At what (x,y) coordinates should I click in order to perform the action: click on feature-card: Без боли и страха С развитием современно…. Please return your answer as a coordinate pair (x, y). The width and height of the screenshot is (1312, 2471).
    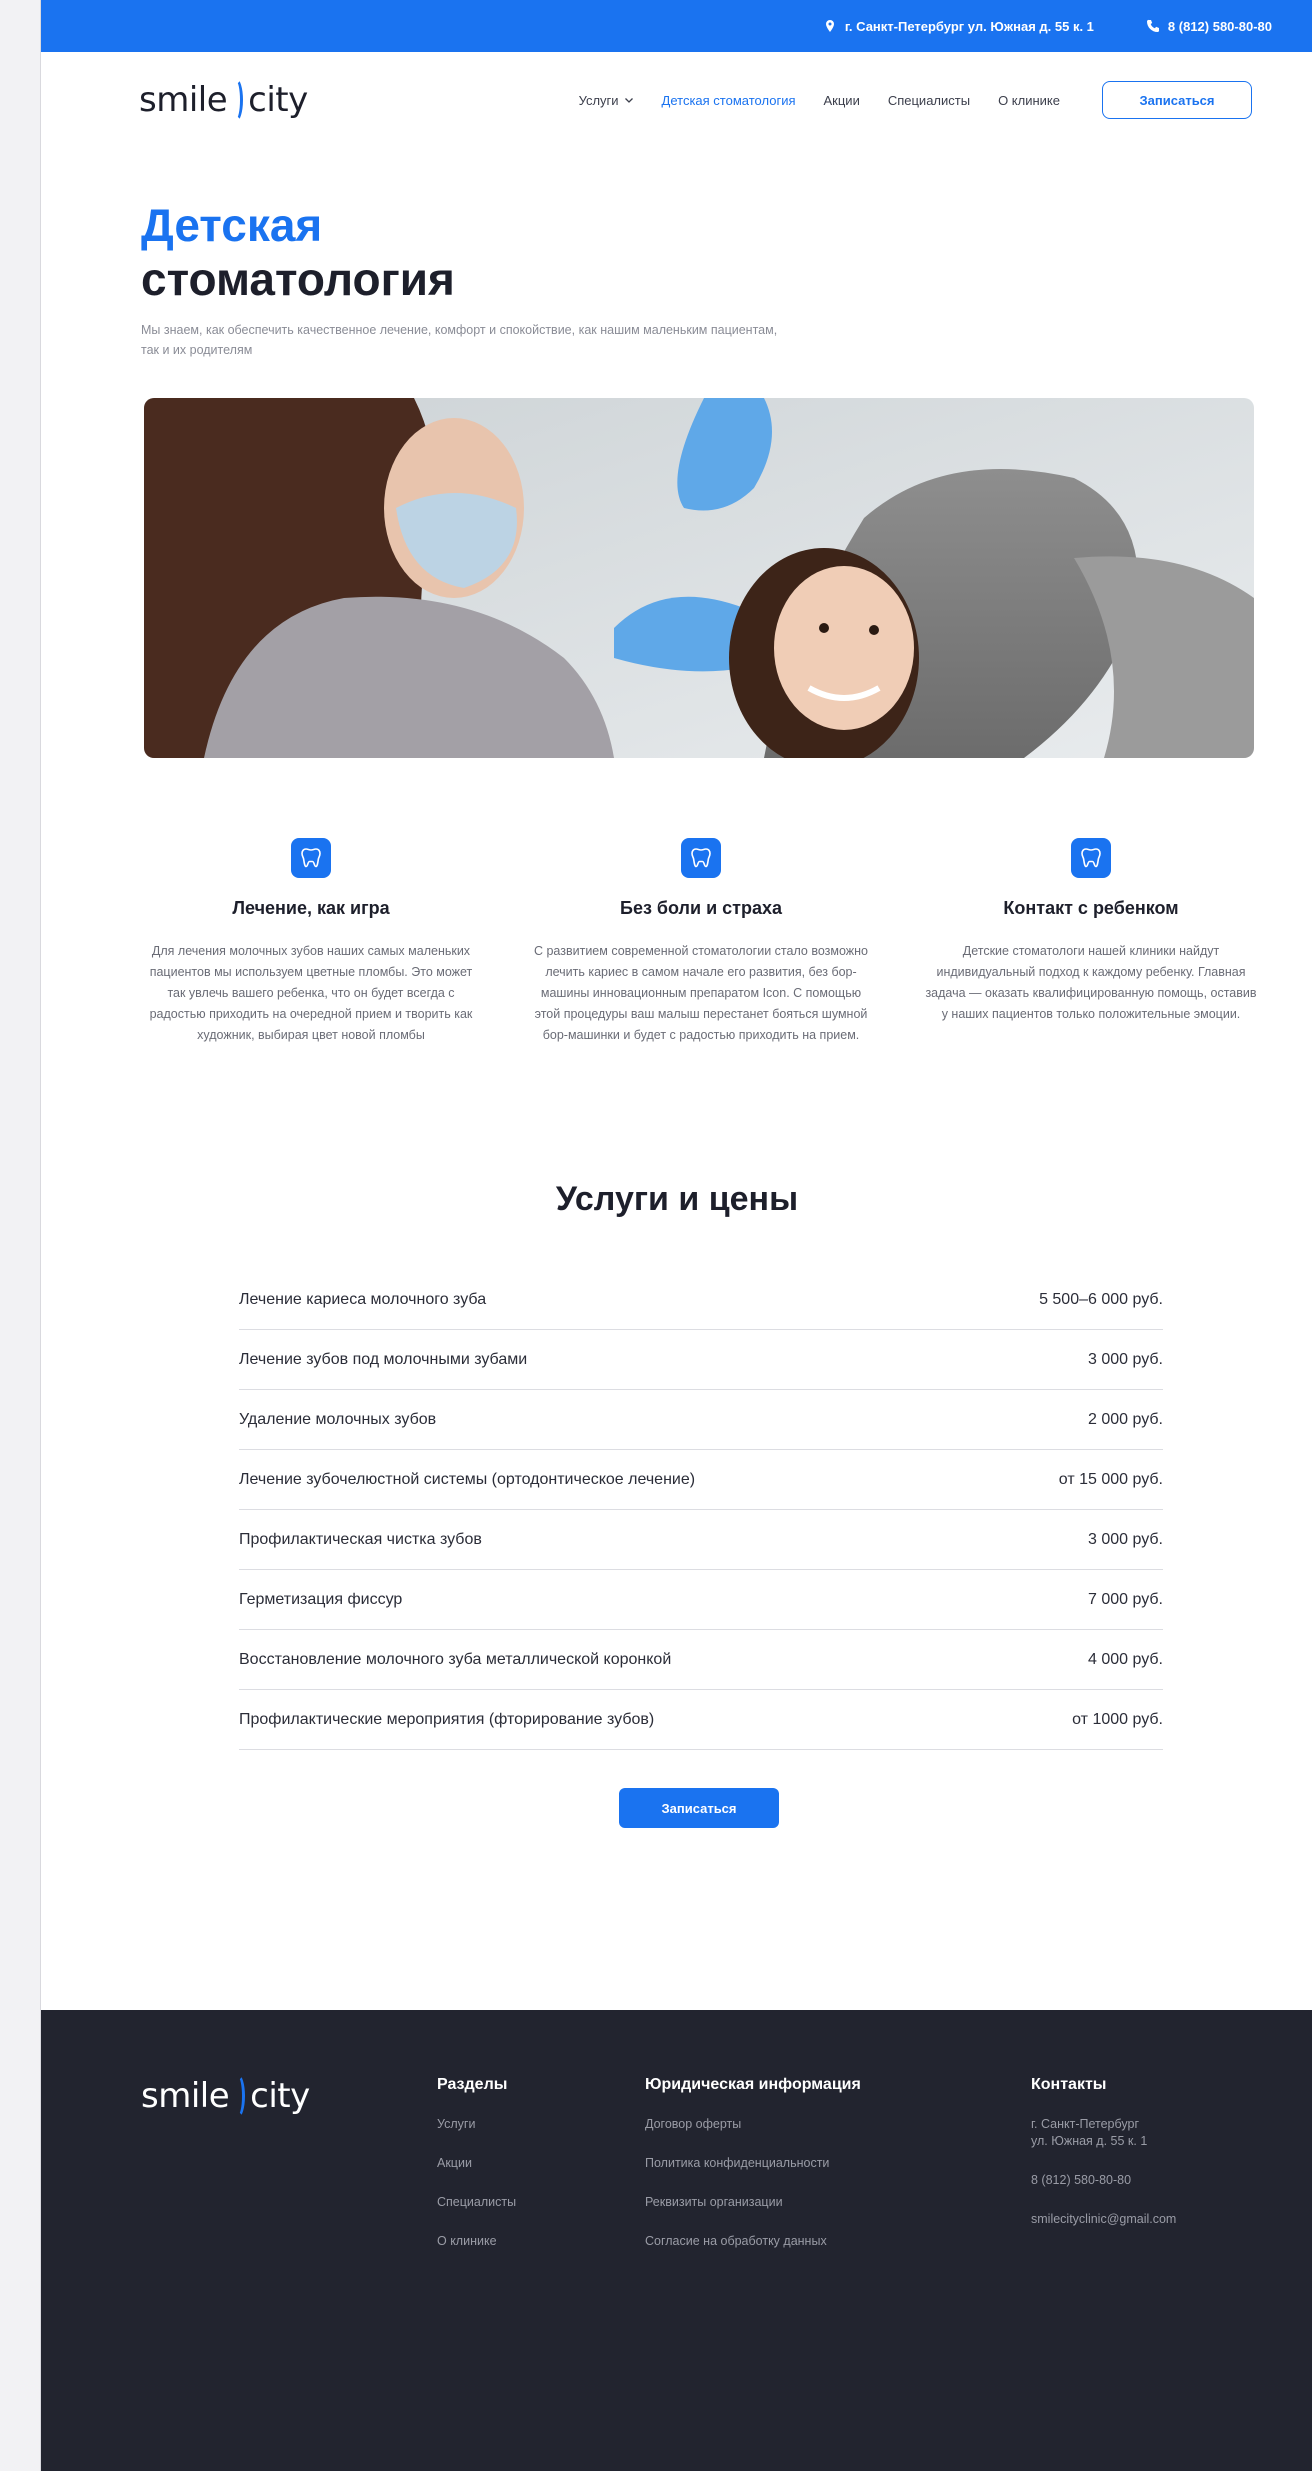
    Looking at the image, I should click on (701, 942).